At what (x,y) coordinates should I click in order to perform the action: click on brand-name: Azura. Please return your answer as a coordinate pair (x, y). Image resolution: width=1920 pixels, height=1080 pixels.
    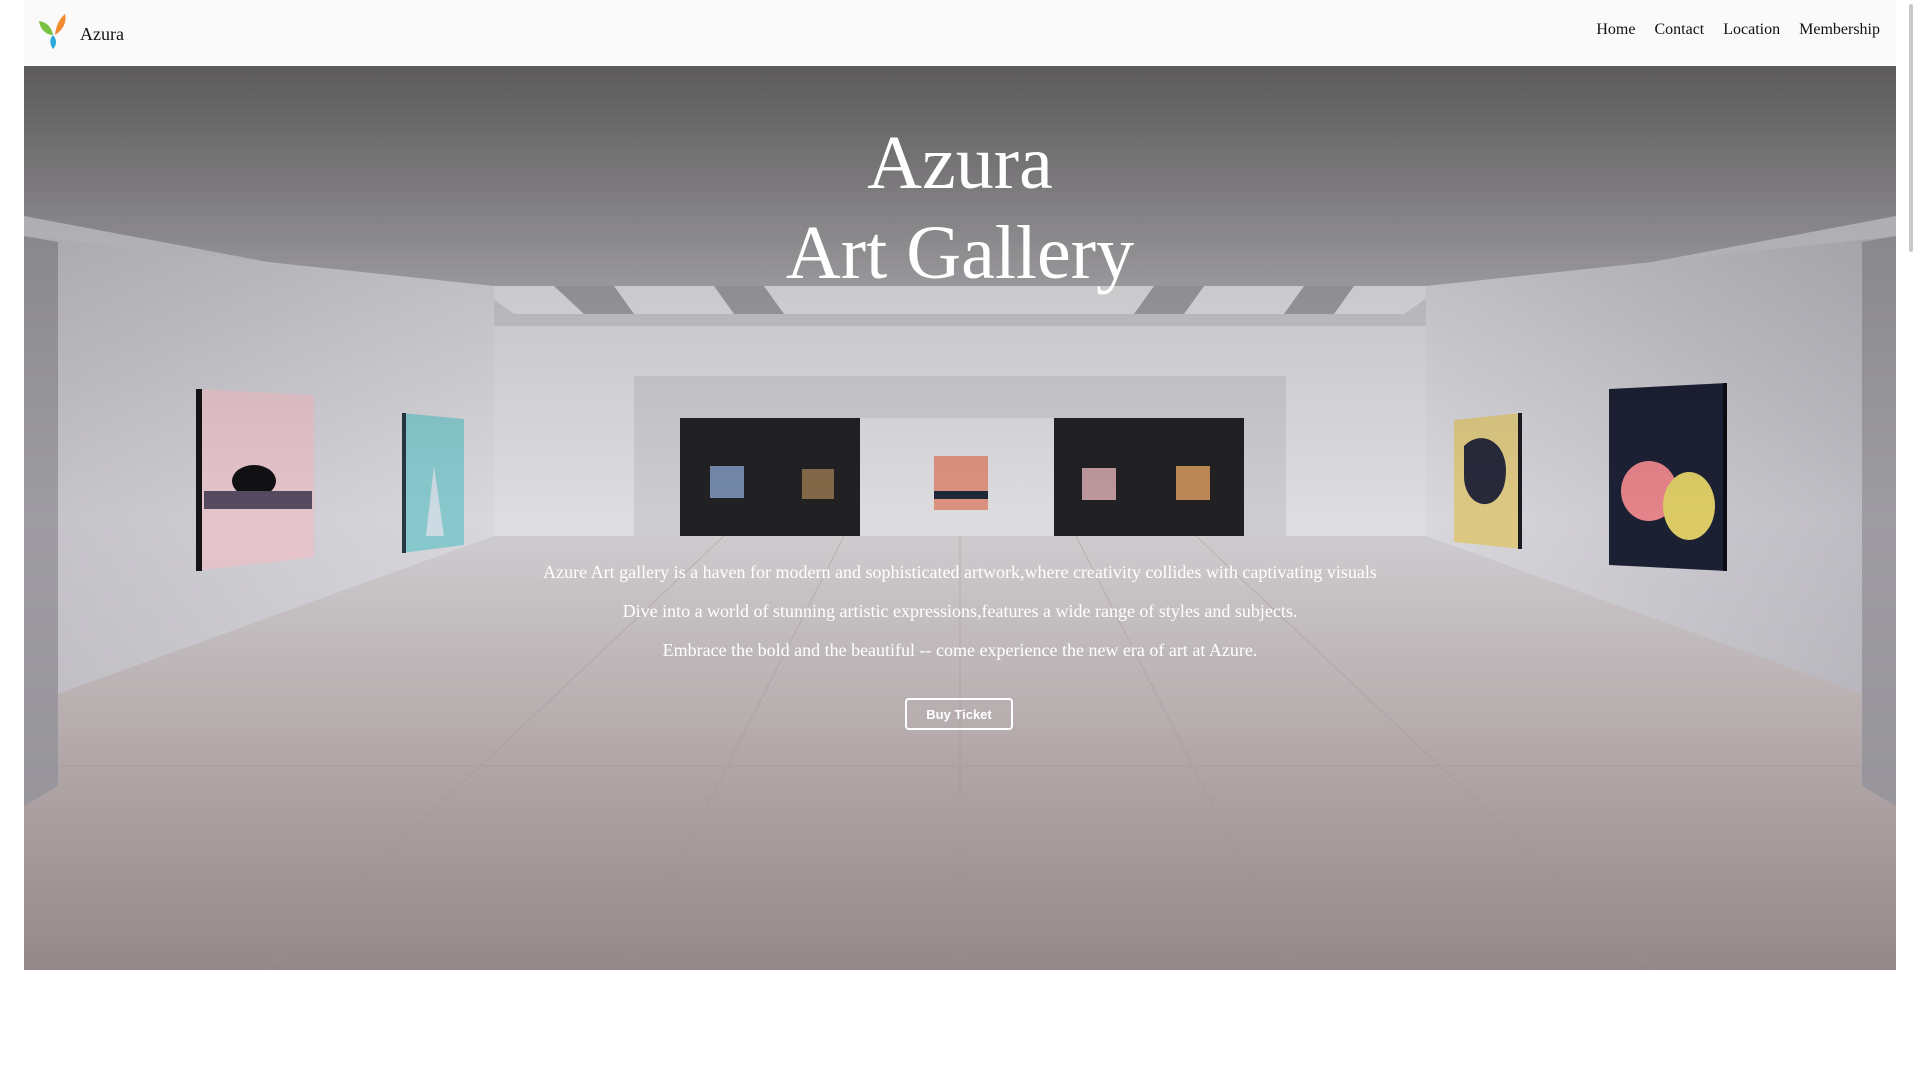
    Looking at the image, I should click on (102, 33).